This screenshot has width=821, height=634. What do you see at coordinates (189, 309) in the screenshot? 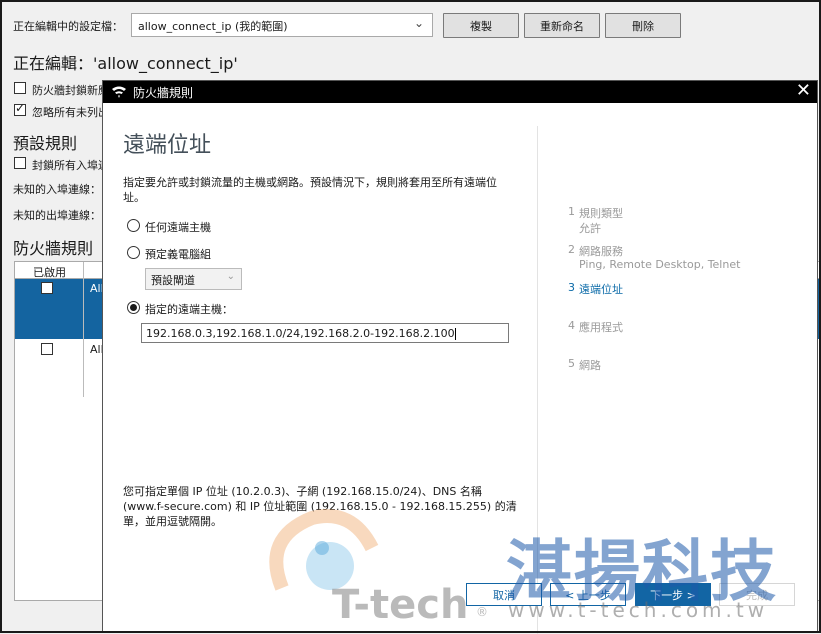
I see `specific-host-label: 指定的遠端主機：` at bounding box center [189, 309].